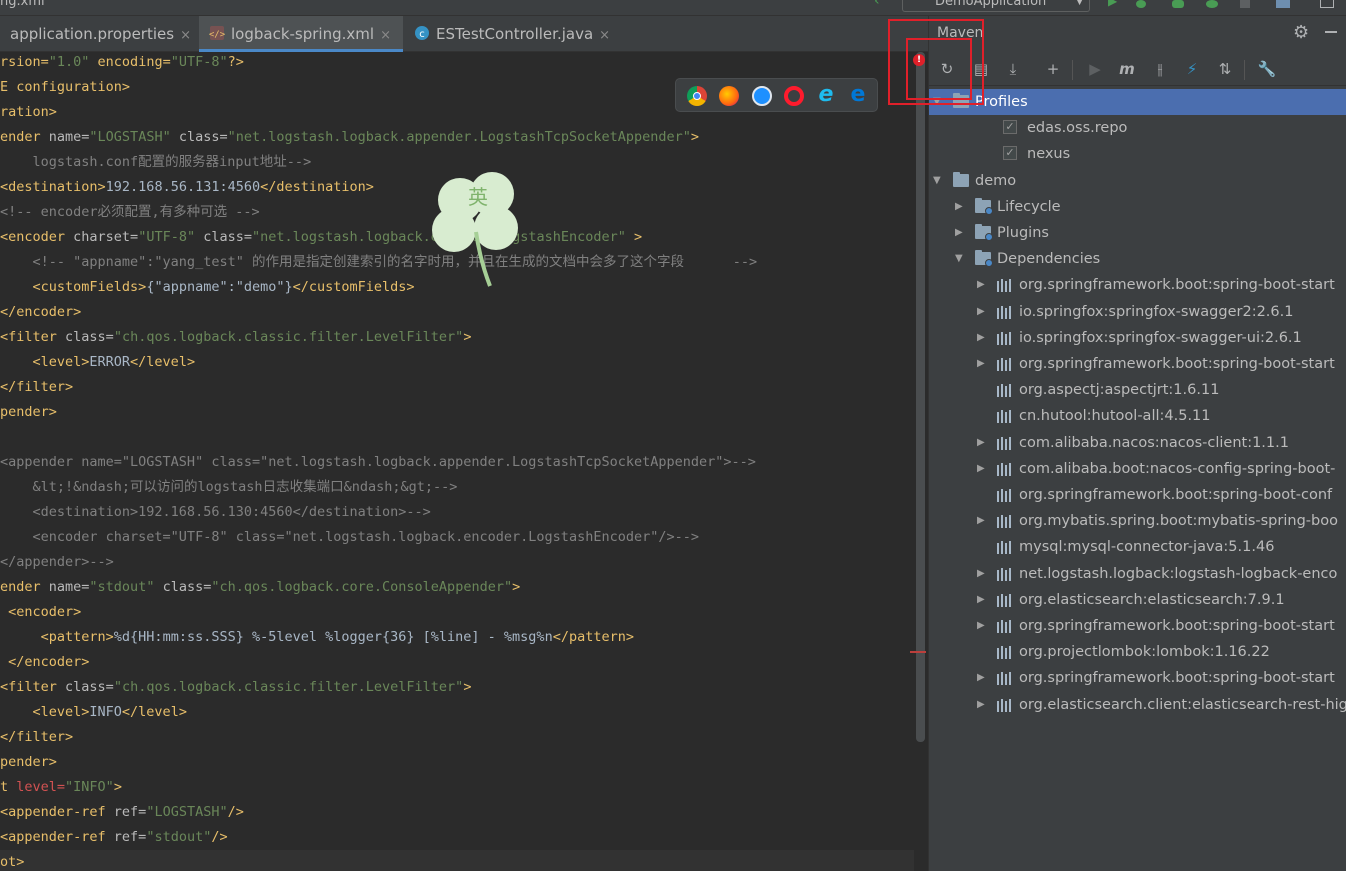 The width and height of the screenshot is (1346, 871). I want to click on stop-icon, so click(1245, 4).